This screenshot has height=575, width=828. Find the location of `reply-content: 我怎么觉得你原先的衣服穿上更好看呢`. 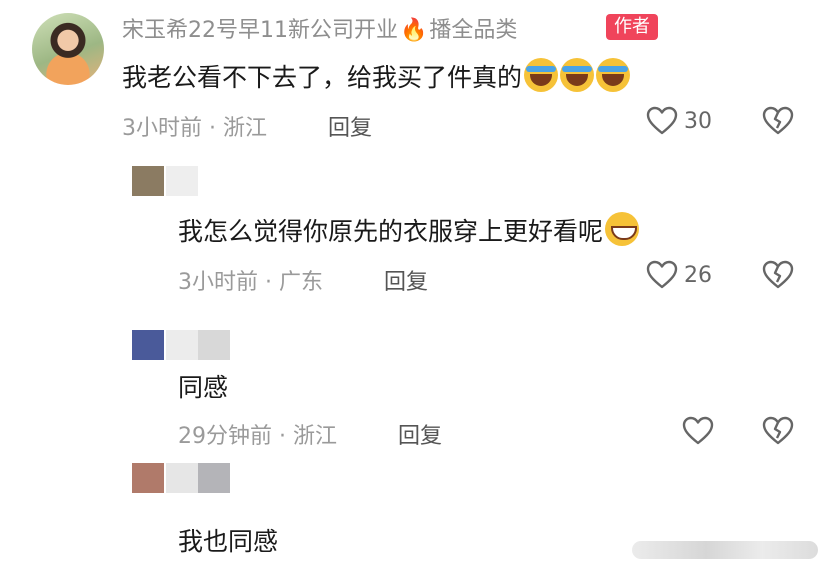

reply-content: 我怎么觉得你原先的衣服穿上更好看呢 is located at coordinates (409, 230).